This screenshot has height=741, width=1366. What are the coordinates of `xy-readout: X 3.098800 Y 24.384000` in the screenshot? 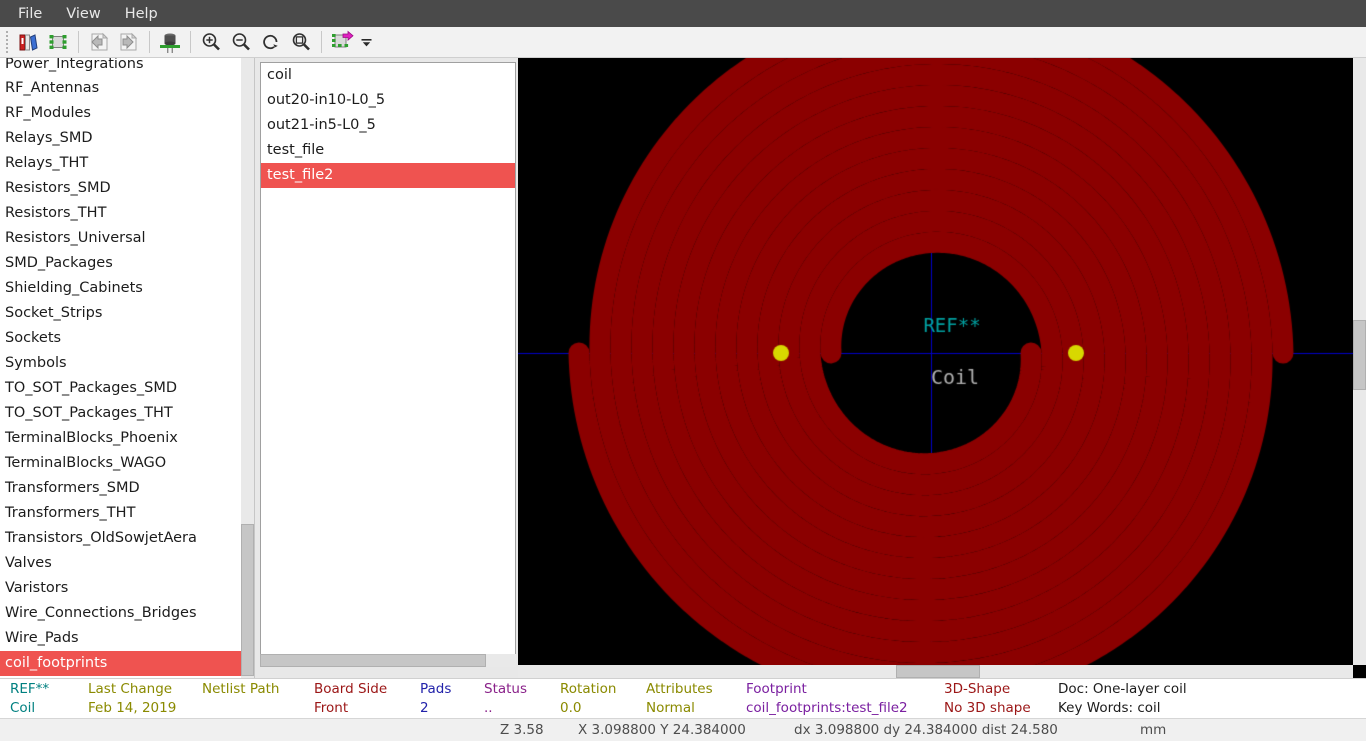 It's located at (662, 730).